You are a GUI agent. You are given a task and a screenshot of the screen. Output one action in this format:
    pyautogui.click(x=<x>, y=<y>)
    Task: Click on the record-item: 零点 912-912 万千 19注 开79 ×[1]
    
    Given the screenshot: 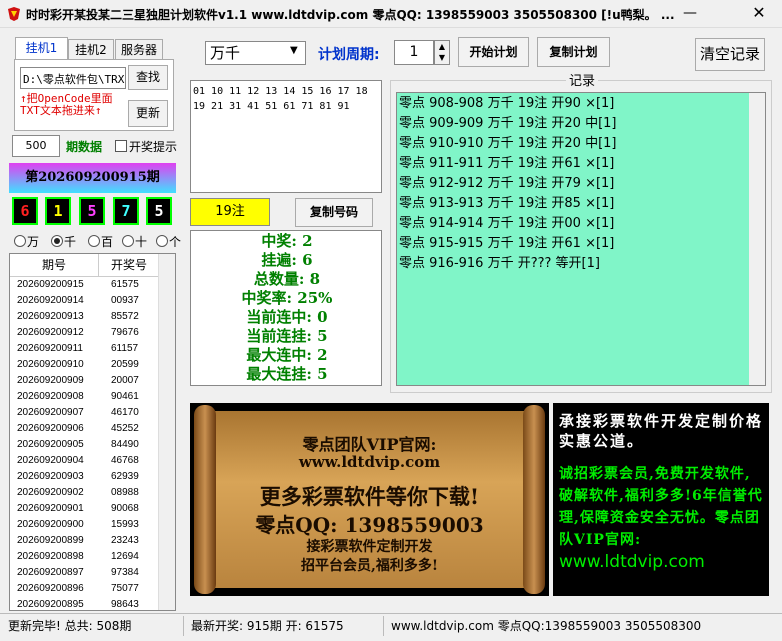 What is the action you would take?
    pyautogui.click(x=507, y=184)
    